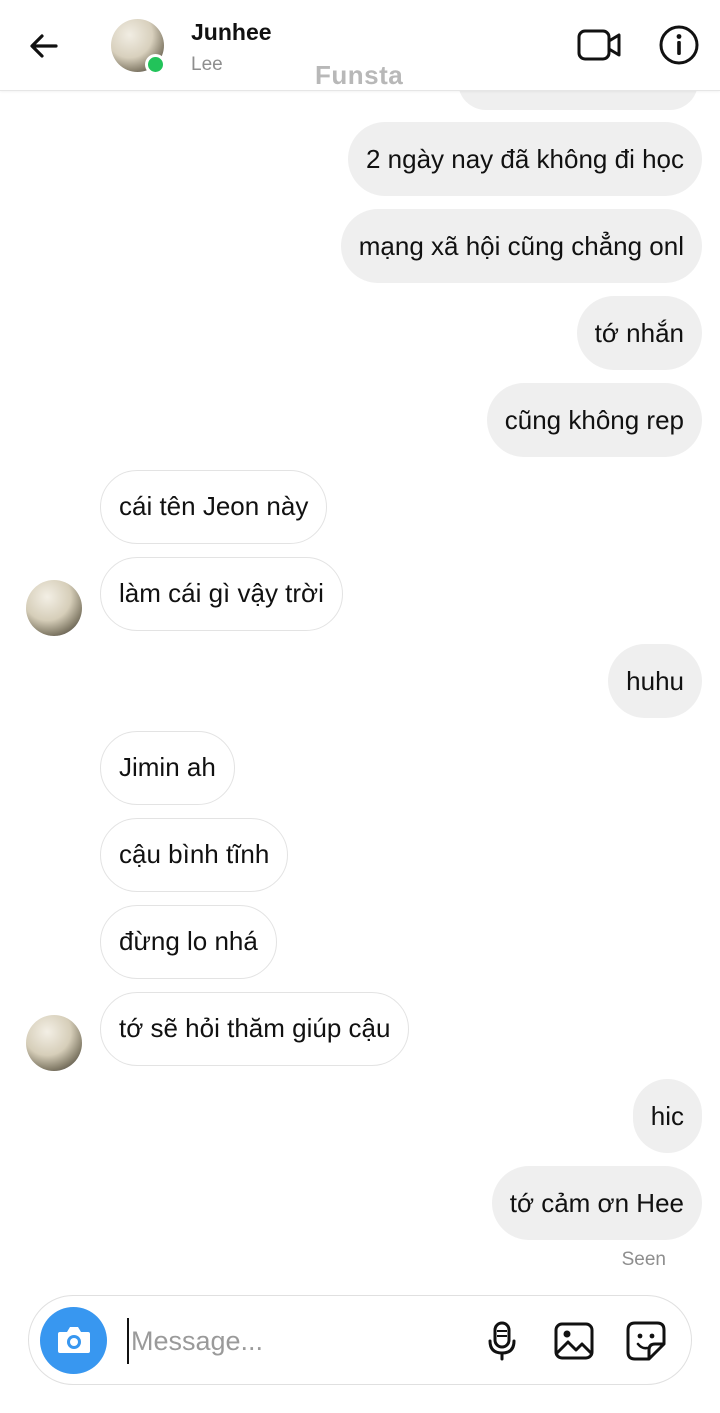  Describe the element at coordinates (221, 594) in the screenshot. I see `message-bubble-received: làm cái gì vậy trời` at that location.